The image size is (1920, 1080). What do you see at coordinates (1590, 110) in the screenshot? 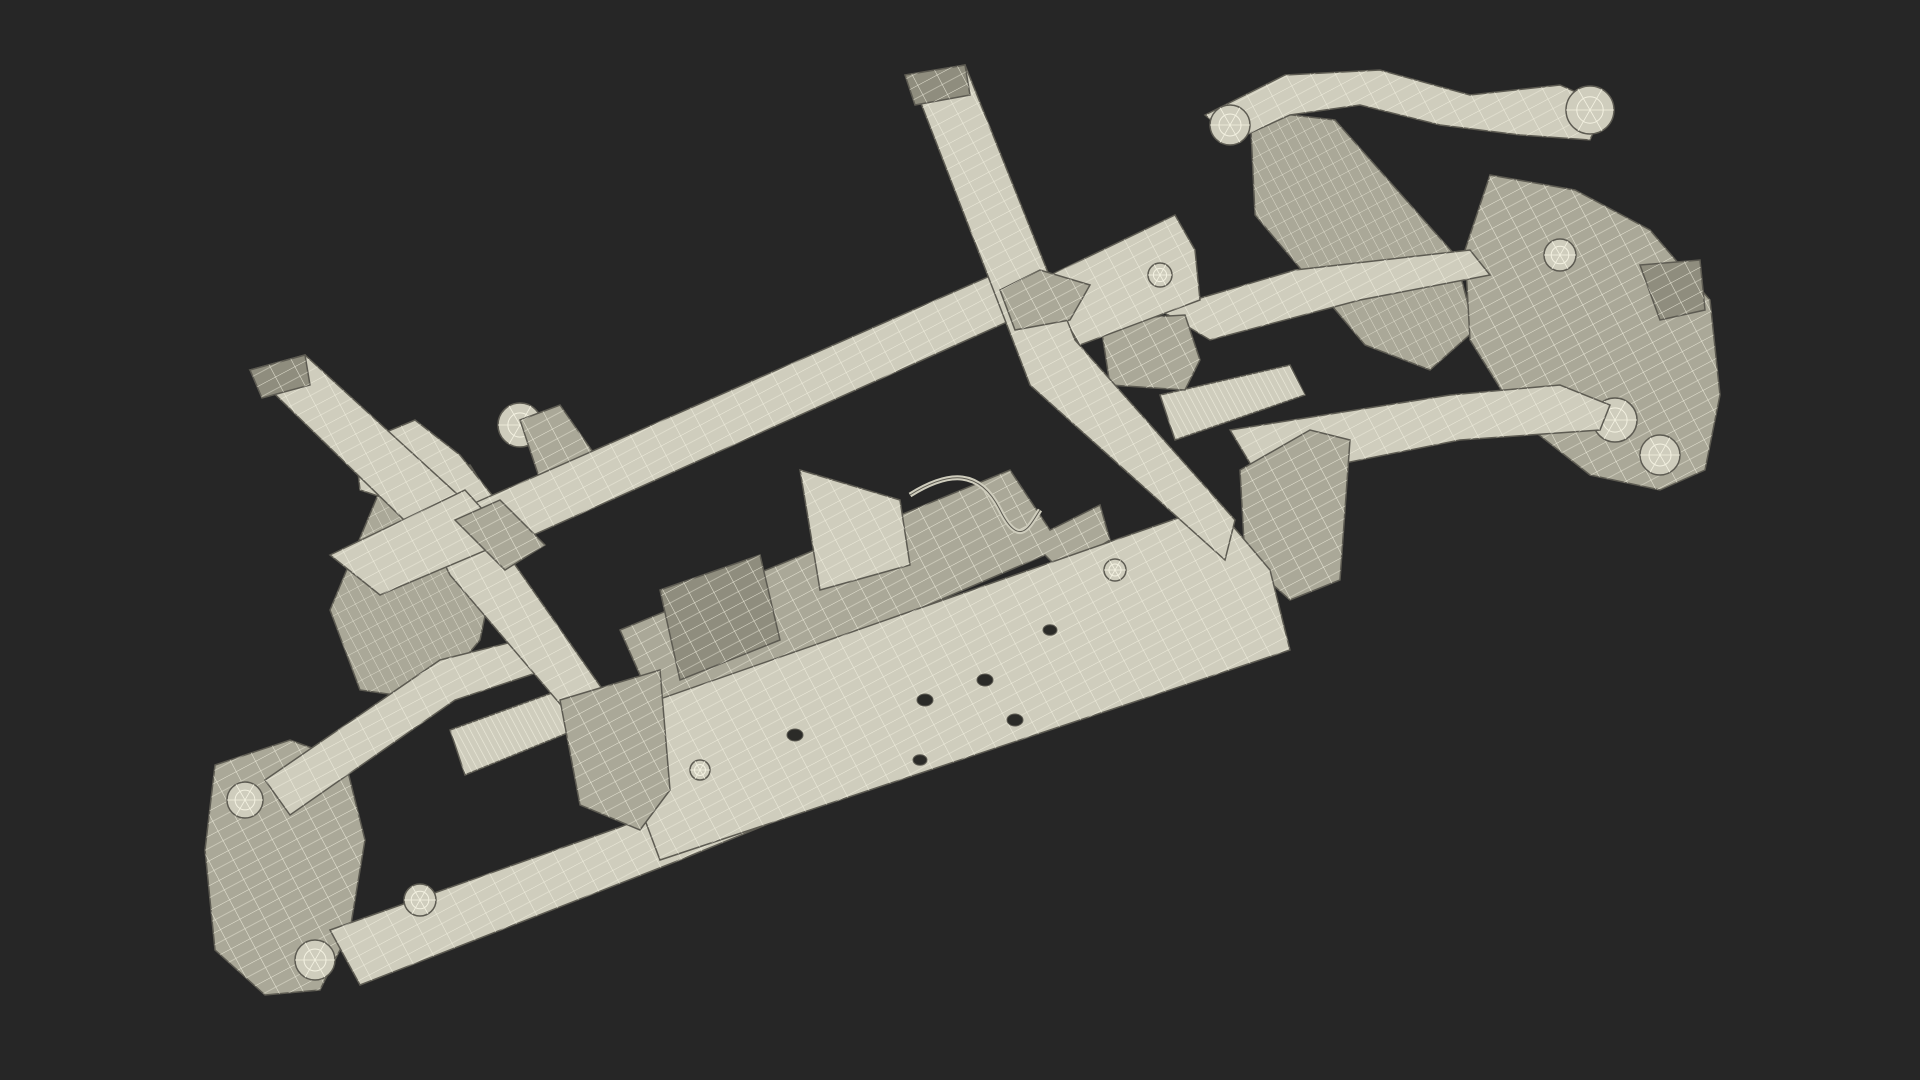
I see `upper-arm-bushing-right` at bounding box center [1590, 110].